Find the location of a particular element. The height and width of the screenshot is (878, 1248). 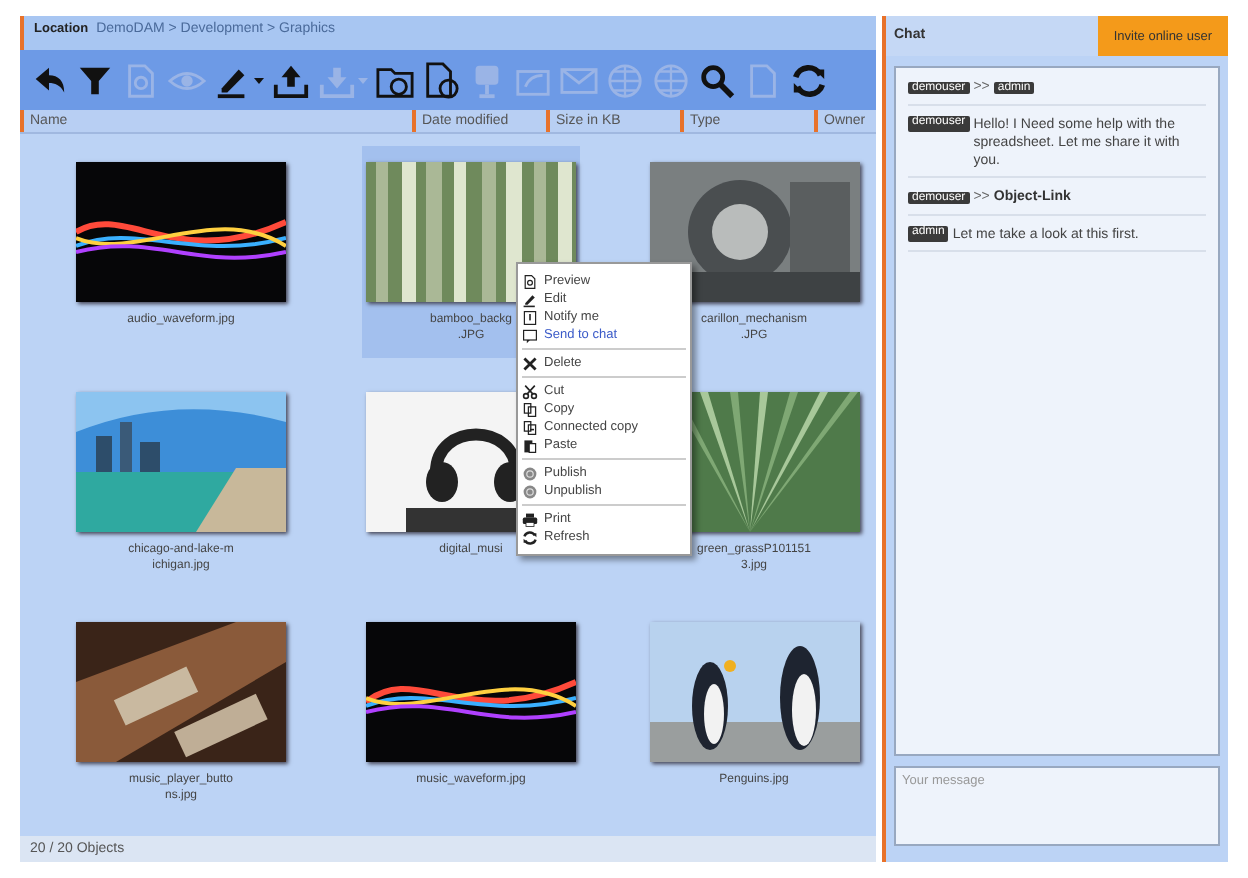

cut-icon is located at coordinates (530, 391).